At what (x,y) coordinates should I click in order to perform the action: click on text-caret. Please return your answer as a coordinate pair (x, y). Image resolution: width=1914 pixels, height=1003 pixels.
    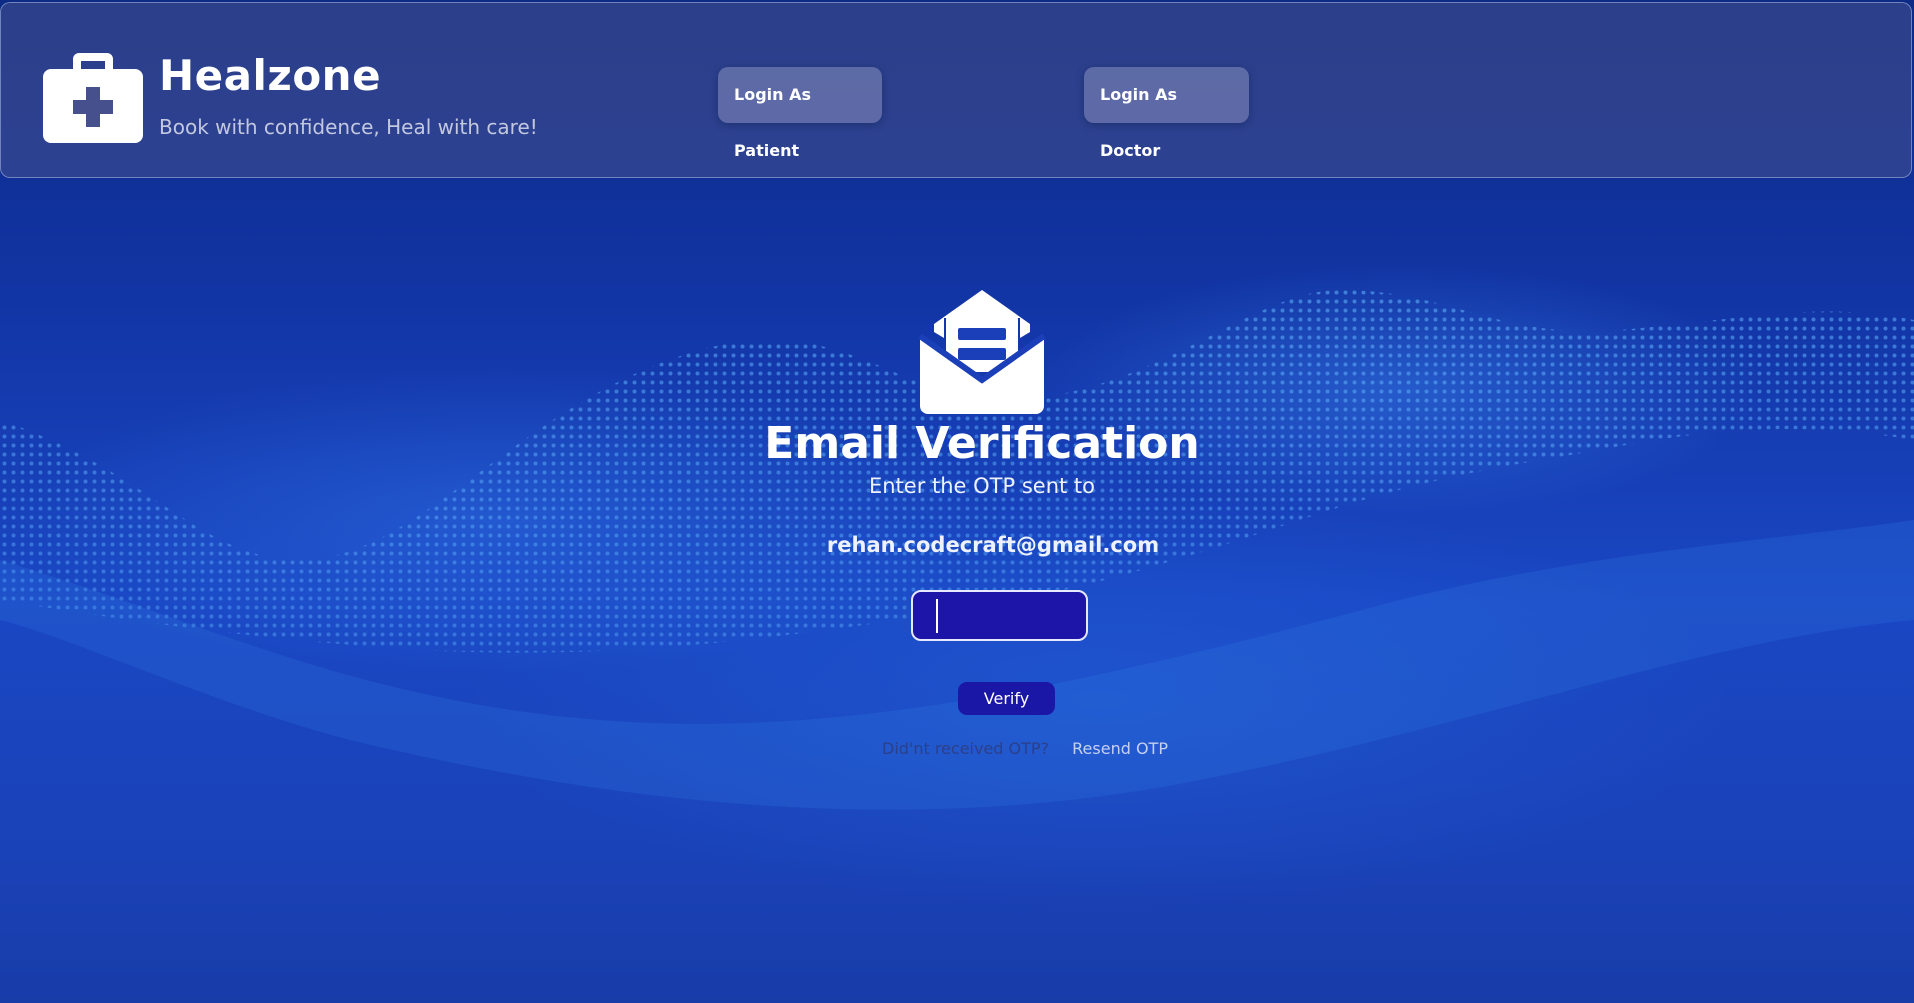
    Looking at the image, I should click on (937, 616).